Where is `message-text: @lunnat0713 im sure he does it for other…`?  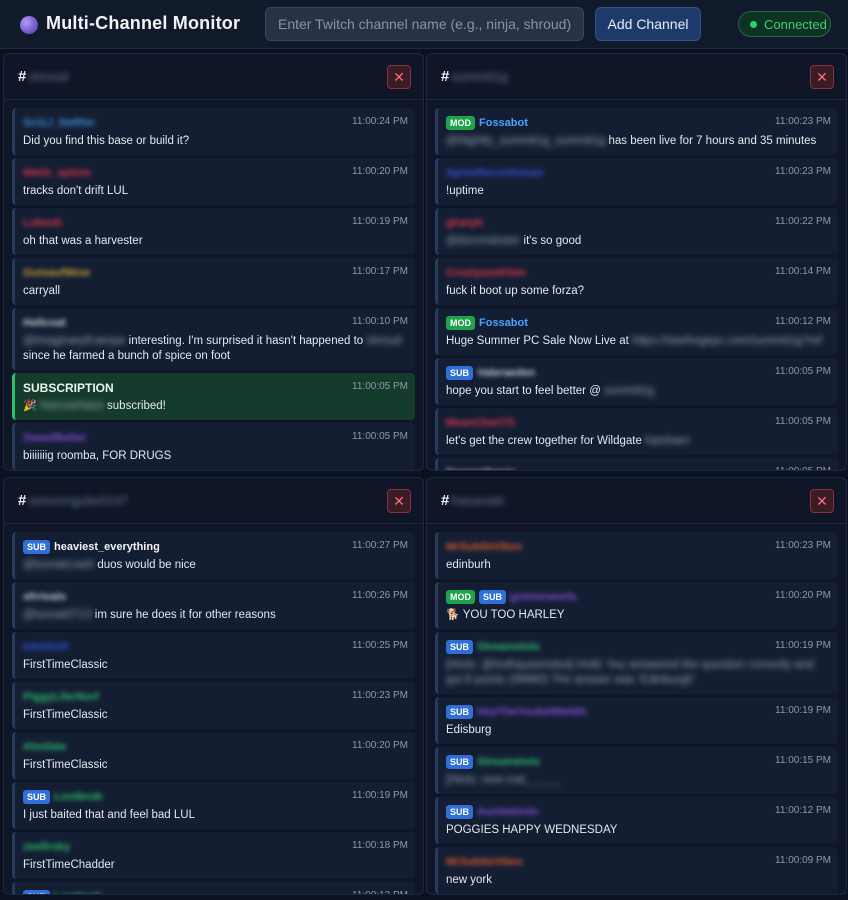
message-text: @lunnat0713 im sure he does it for other… is located at coordinates (215, 615).